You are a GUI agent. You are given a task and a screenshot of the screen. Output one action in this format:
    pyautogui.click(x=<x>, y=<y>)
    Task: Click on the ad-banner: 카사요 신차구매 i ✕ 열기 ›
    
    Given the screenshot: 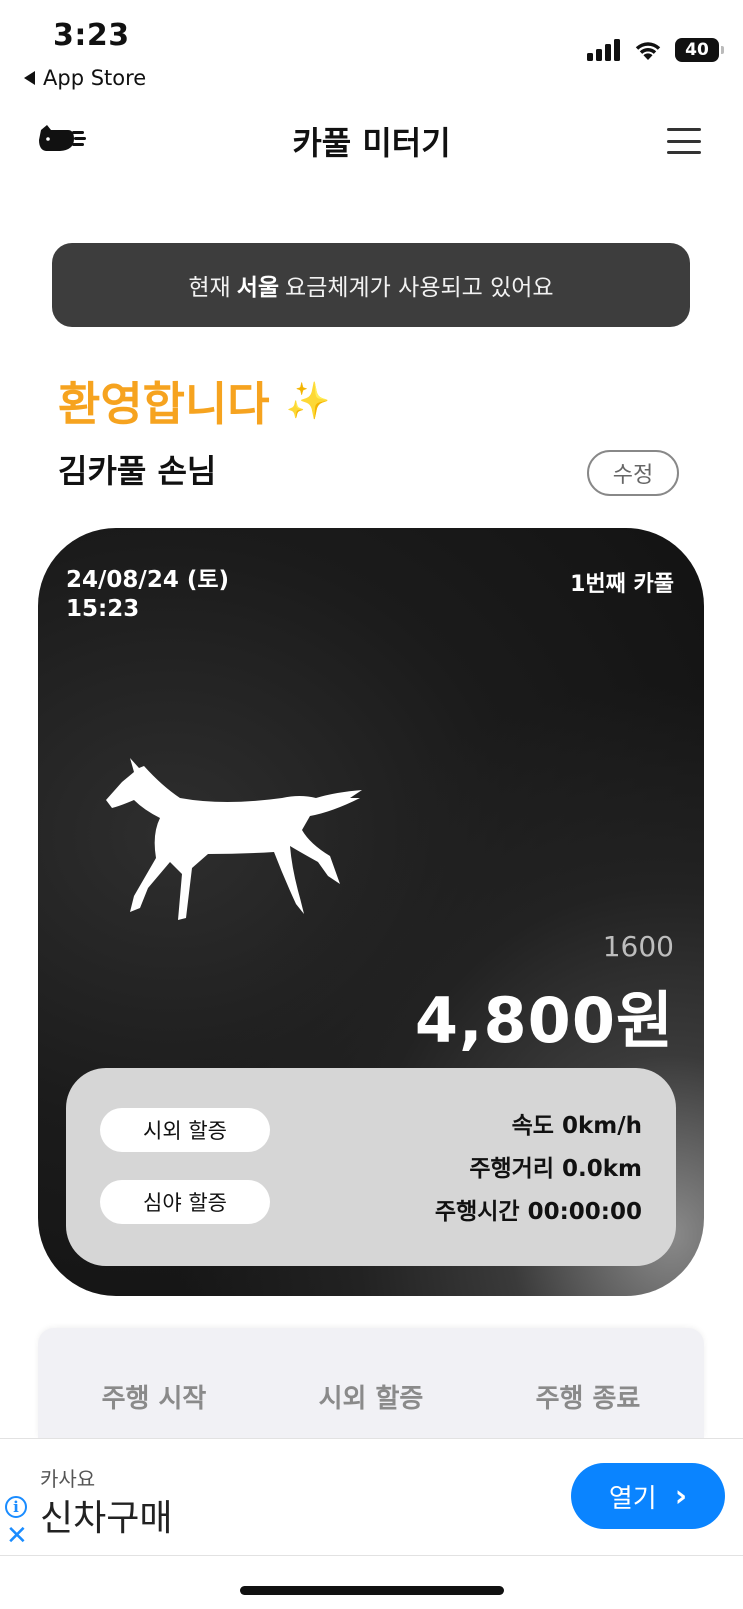 What is the action you would take?
    pyautogui.click(x=371, y=1497)
    